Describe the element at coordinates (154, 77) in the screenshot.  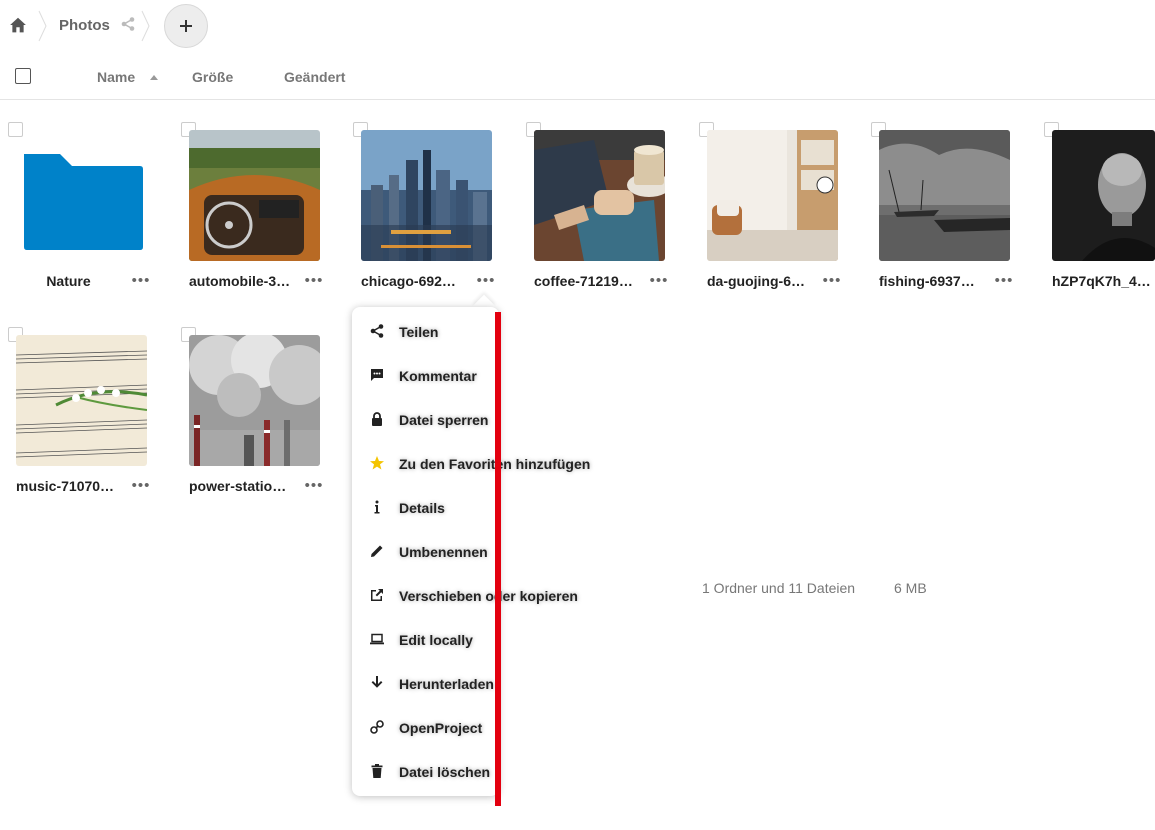
I see `sort-ascending-icon` at that location.